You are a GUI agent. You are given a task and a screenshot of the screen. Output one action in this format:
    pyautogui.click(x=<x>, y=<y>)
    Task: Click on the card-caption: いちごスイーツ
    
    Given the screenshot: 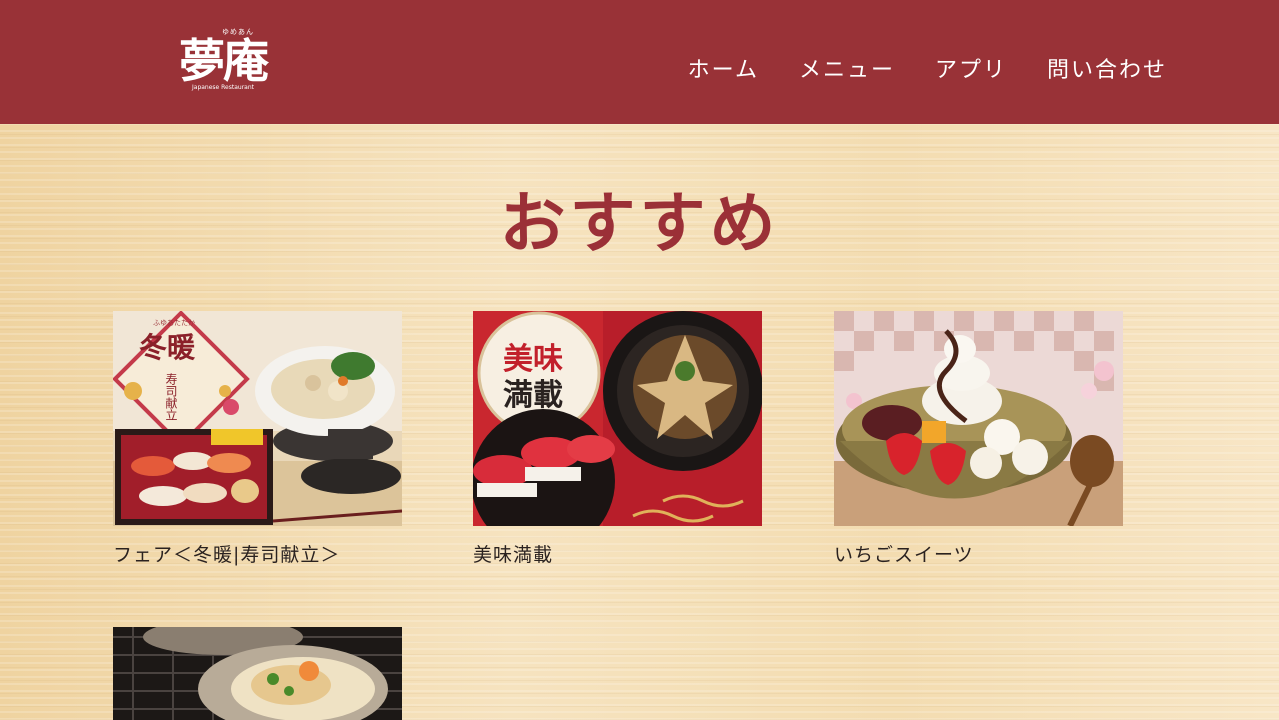 What is the action you would take?
    pyautogui.click(x=904, y=555)
    